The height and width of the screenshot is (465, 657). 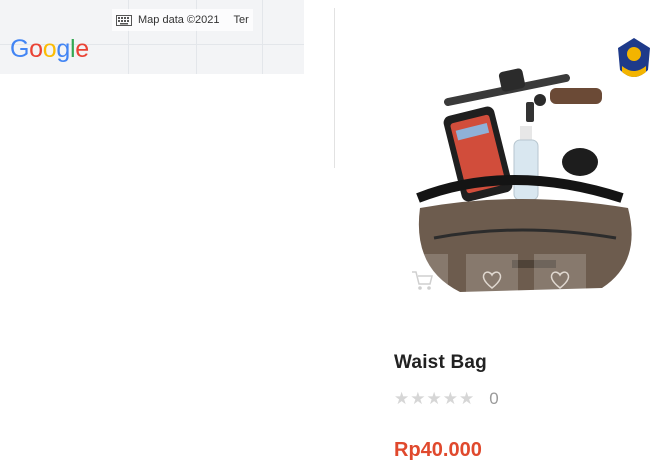 I want to click on brand-logo, so click(x=634, y=61).